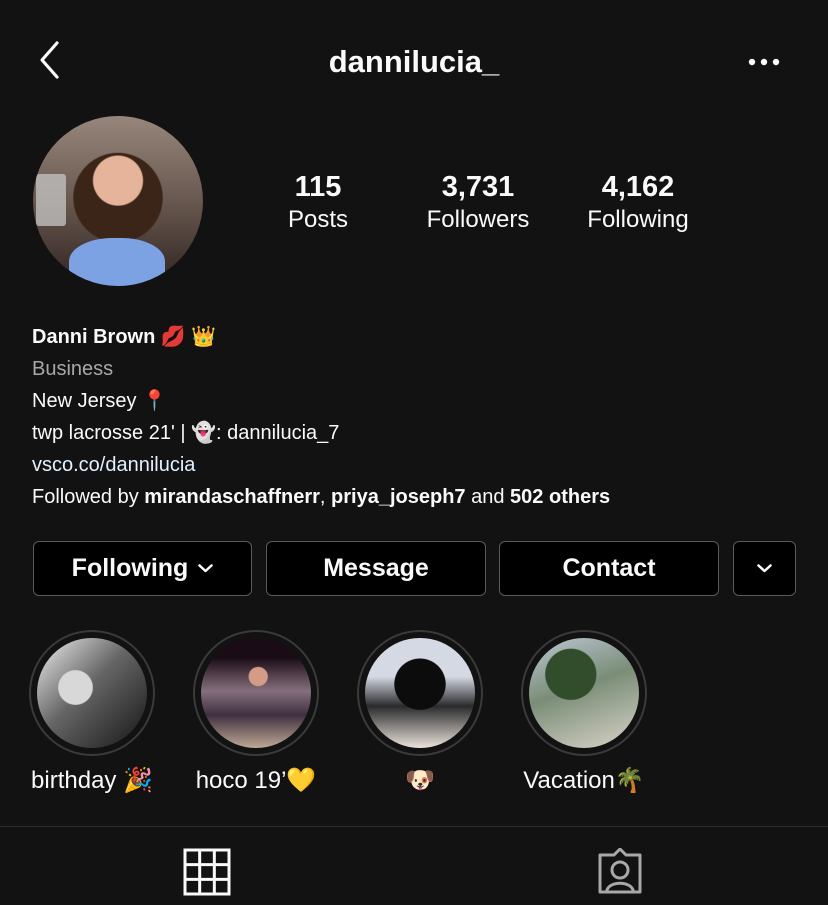  I want to click on highlight-label: birthday 🎉, so click(92, 780).